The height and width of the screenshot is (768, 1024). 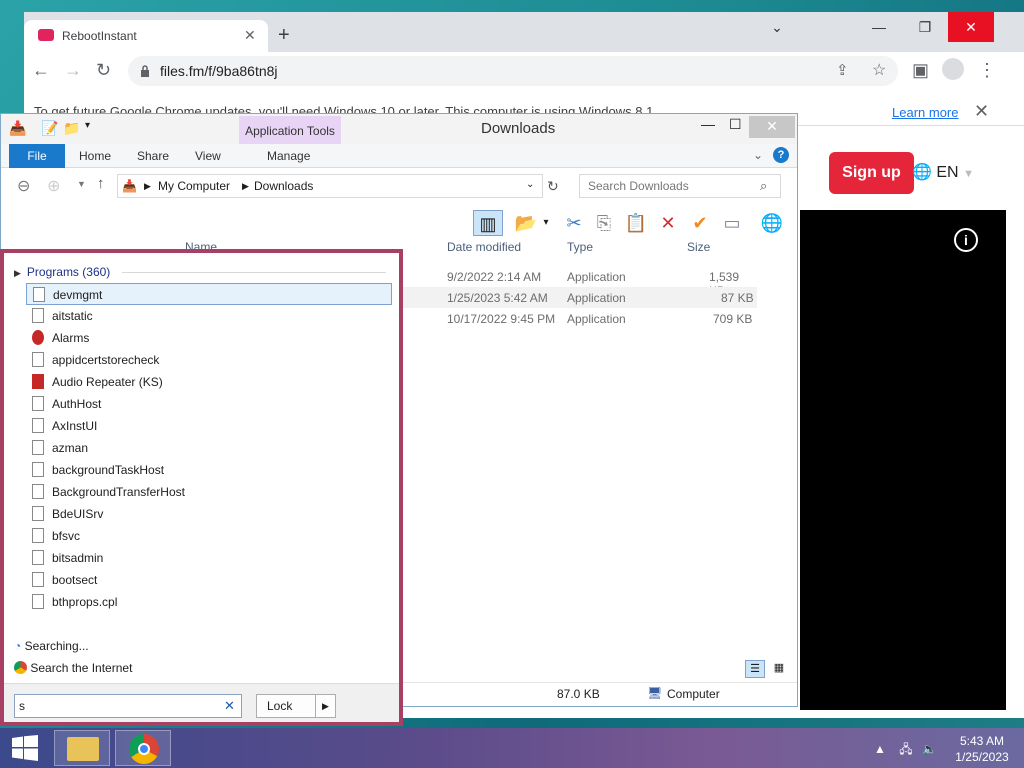 What do you see at coordinates (229, 706) in the screenshot?
I see `clear-search-icon: ✕` at bounding box center [229, 706].